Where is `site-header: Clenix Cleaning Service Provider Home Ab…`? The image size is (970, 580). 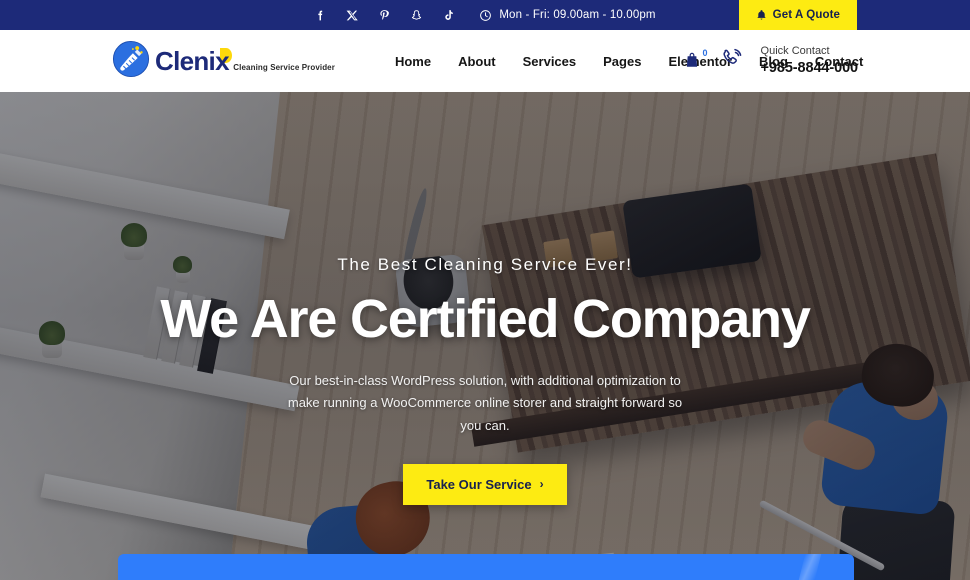
site-header: Clenix Cleaning Service Provider Home Ab… is located at coordinates (485, 61).